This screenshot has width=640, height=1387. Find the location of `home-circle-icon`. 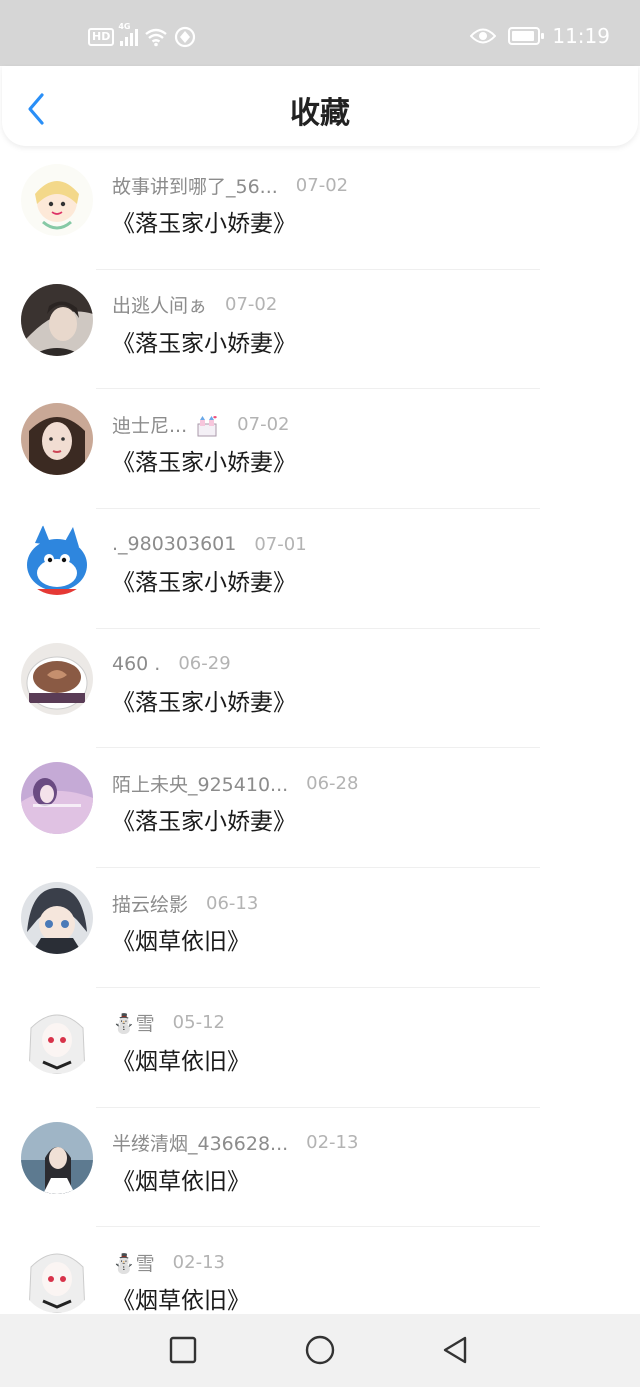

home-circle-icon is located at coordinates (320, 1350).